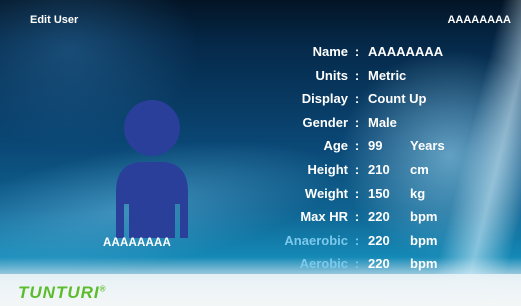  I want to click on field-row-units: Units: Metric, so click(383, 80).